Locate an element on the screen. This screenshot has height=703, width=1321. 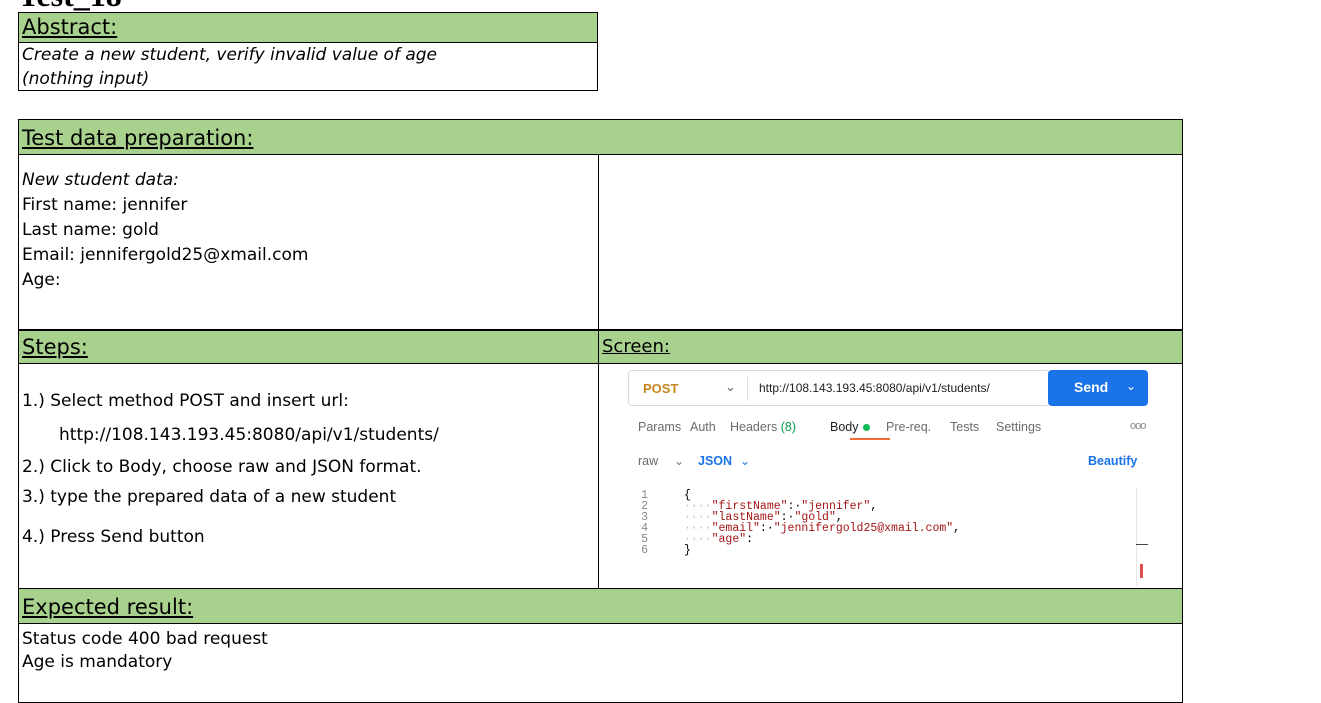
test-data-line-2: First name: jennifer is located at coordinates (105, 205).